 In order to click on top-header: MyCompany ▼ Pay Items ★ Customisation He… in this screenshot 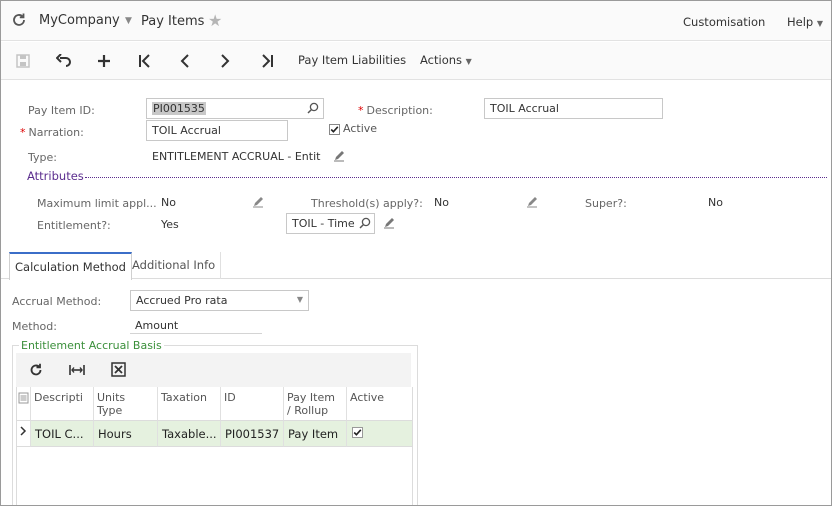, I will do `click(416, 21)`.